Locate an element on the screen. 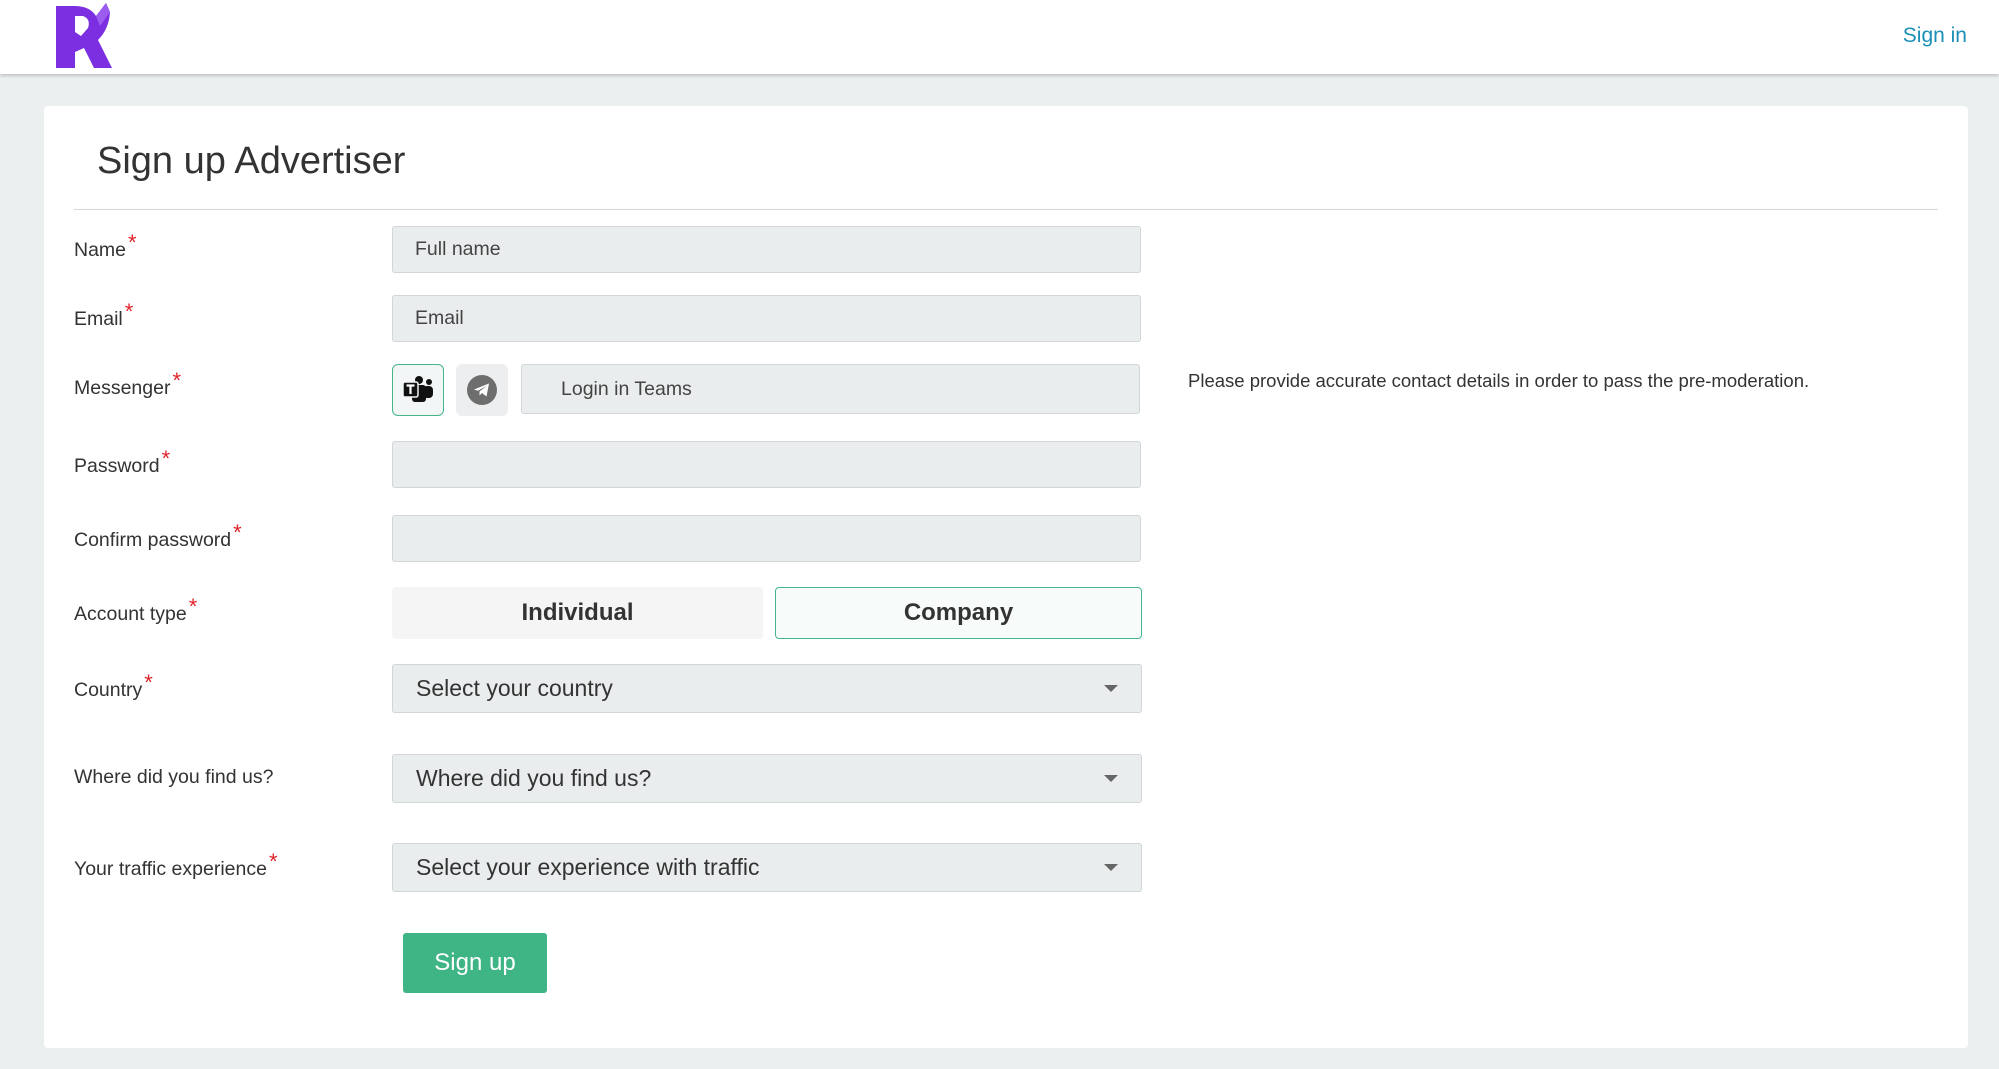 The image size is (1999, 1069). sign-in-link: Sign in is located at coordinates (1935, 36).